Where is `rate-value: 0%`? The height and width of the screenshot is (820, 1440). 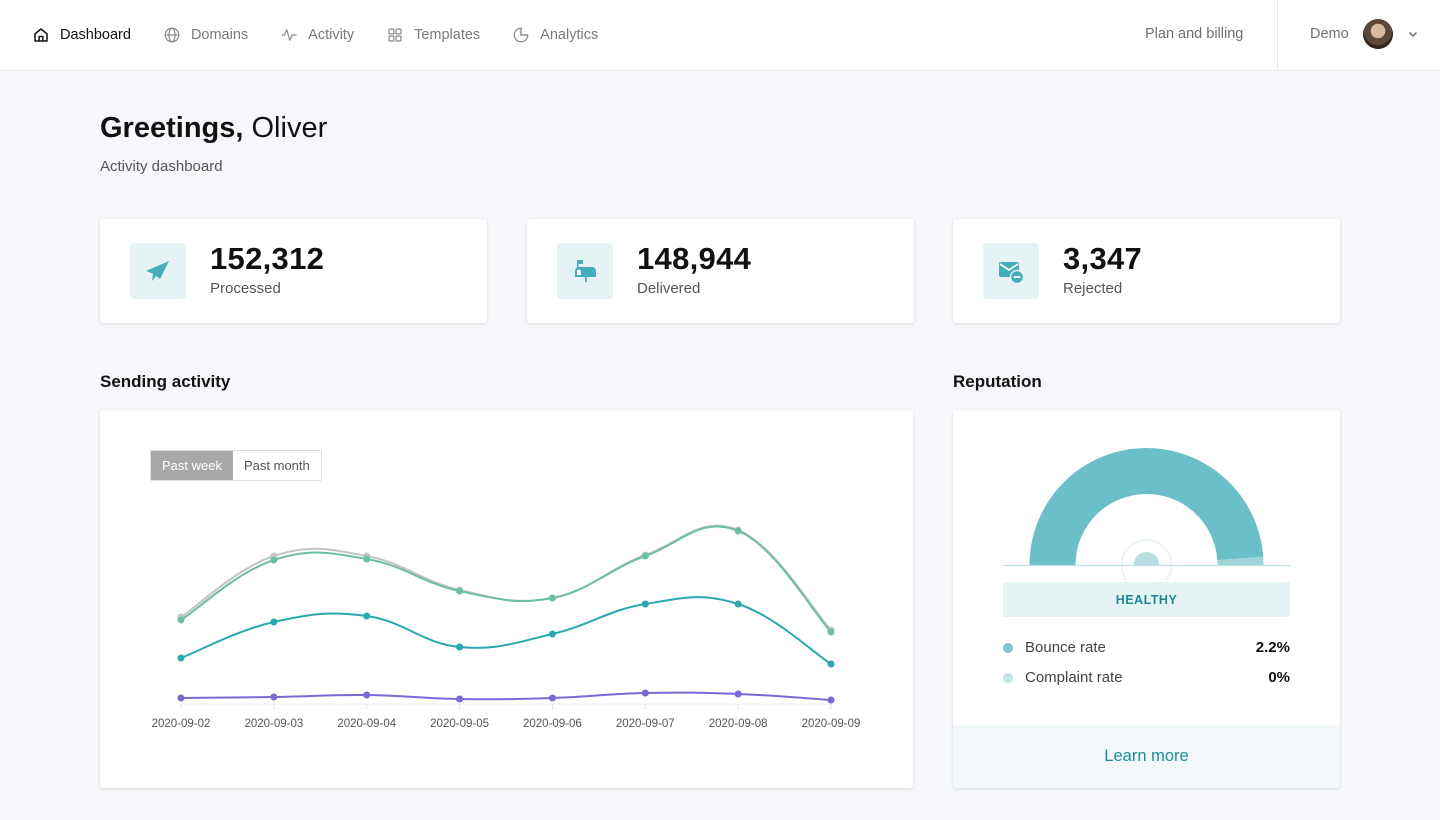 rate-value: 0% is located at coordinates (1279, 677).